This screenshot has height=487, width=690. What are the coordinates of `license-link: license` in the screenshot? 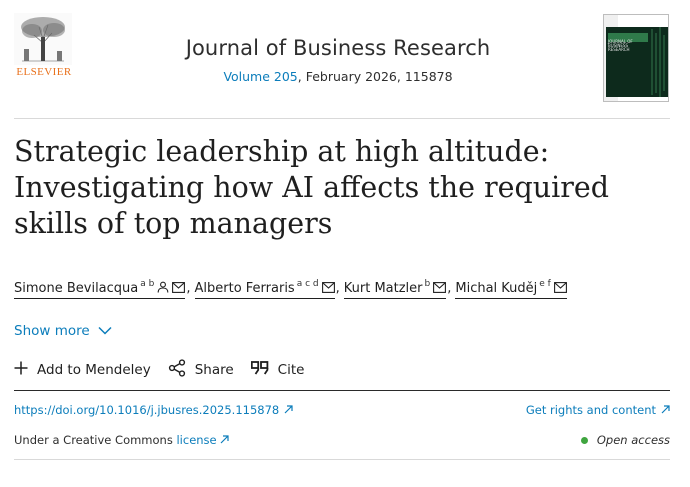 It's located at (202, 440).